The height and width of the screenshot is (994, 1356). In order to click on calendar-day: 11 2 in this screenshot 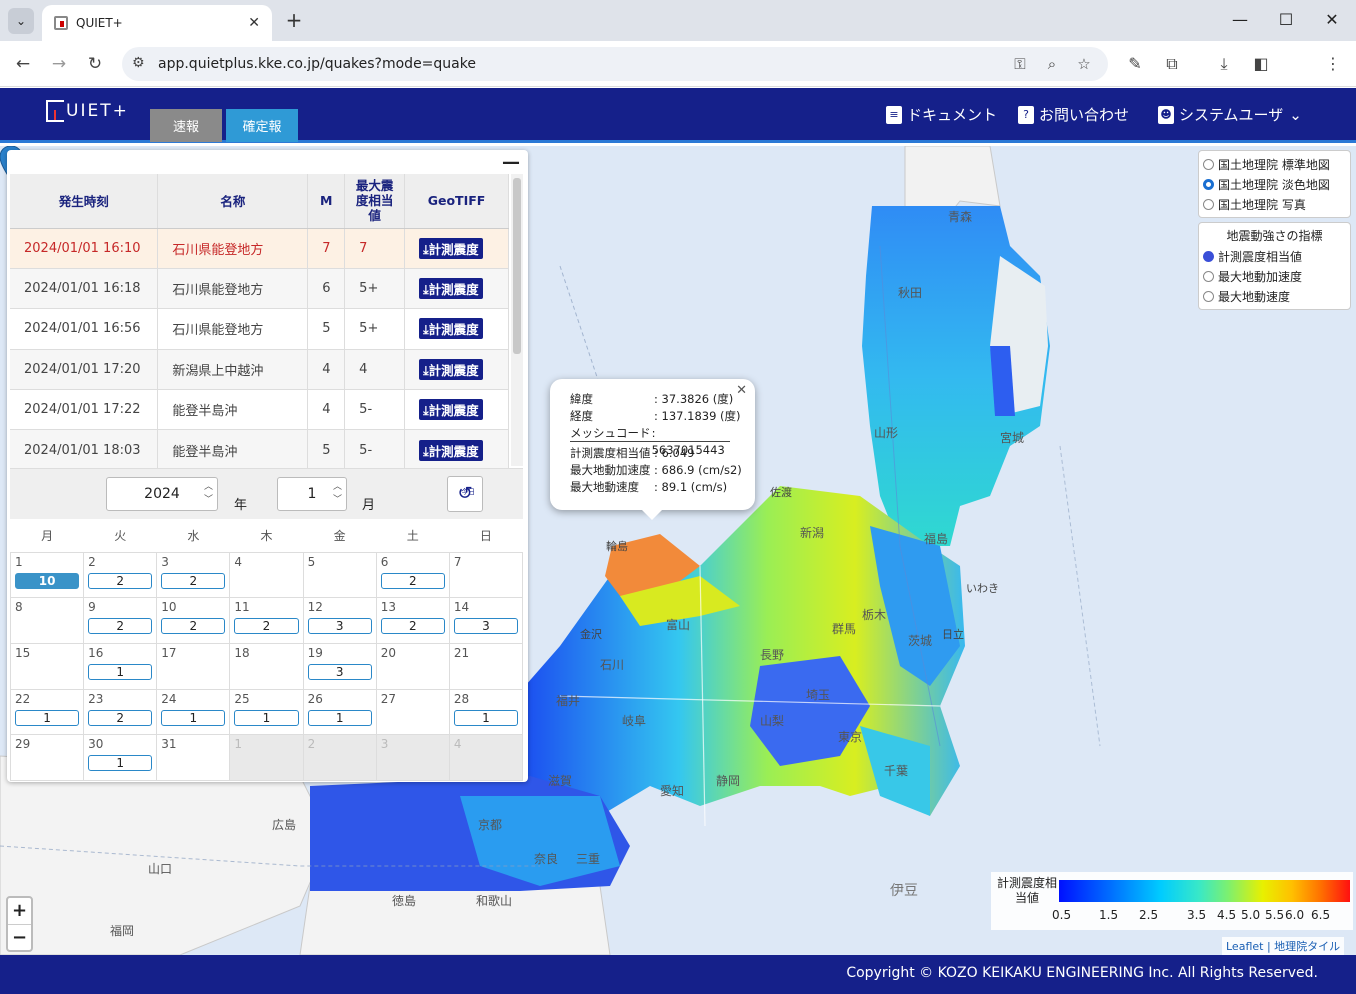, I will do `click(266, 620)`.